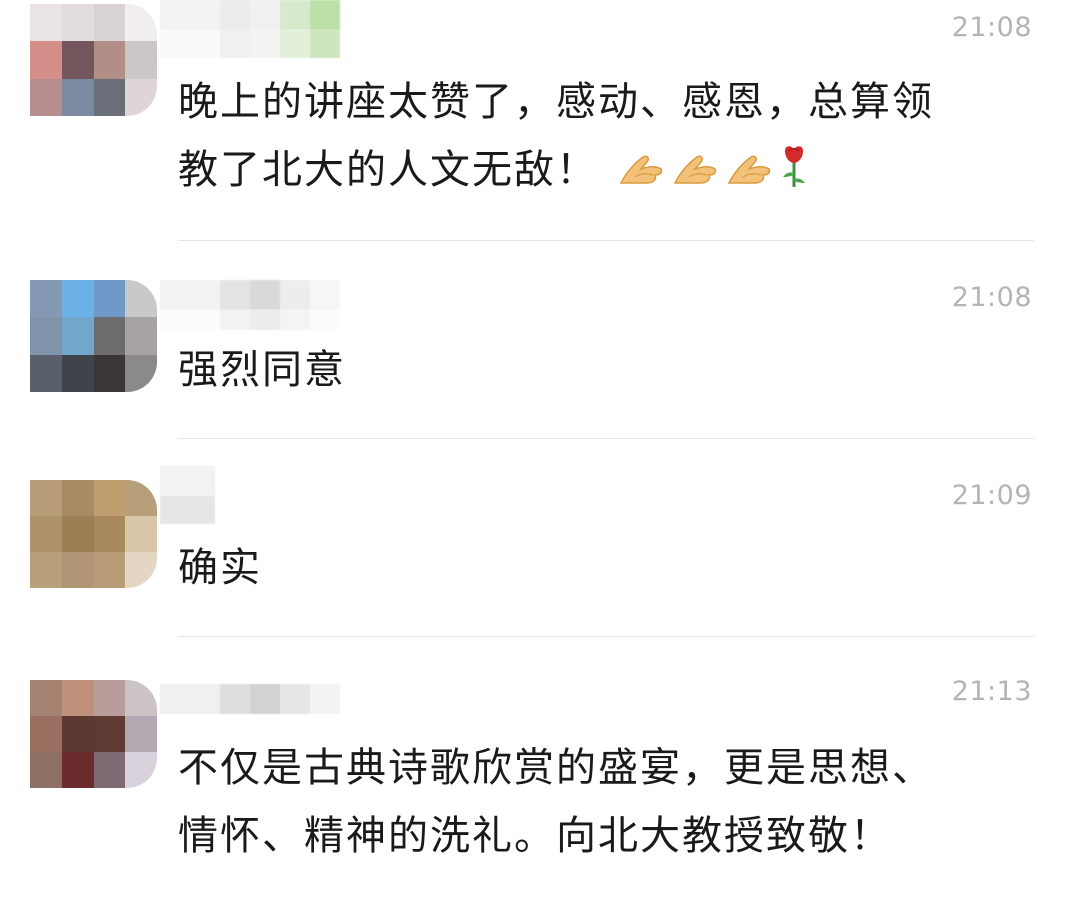 The width and height of the screenshot is (1080, 903). Describe the element at coordinates (609, 173) in the screenshot. I see `comment-text-line: 教了北大的人文无敌！` at that location.